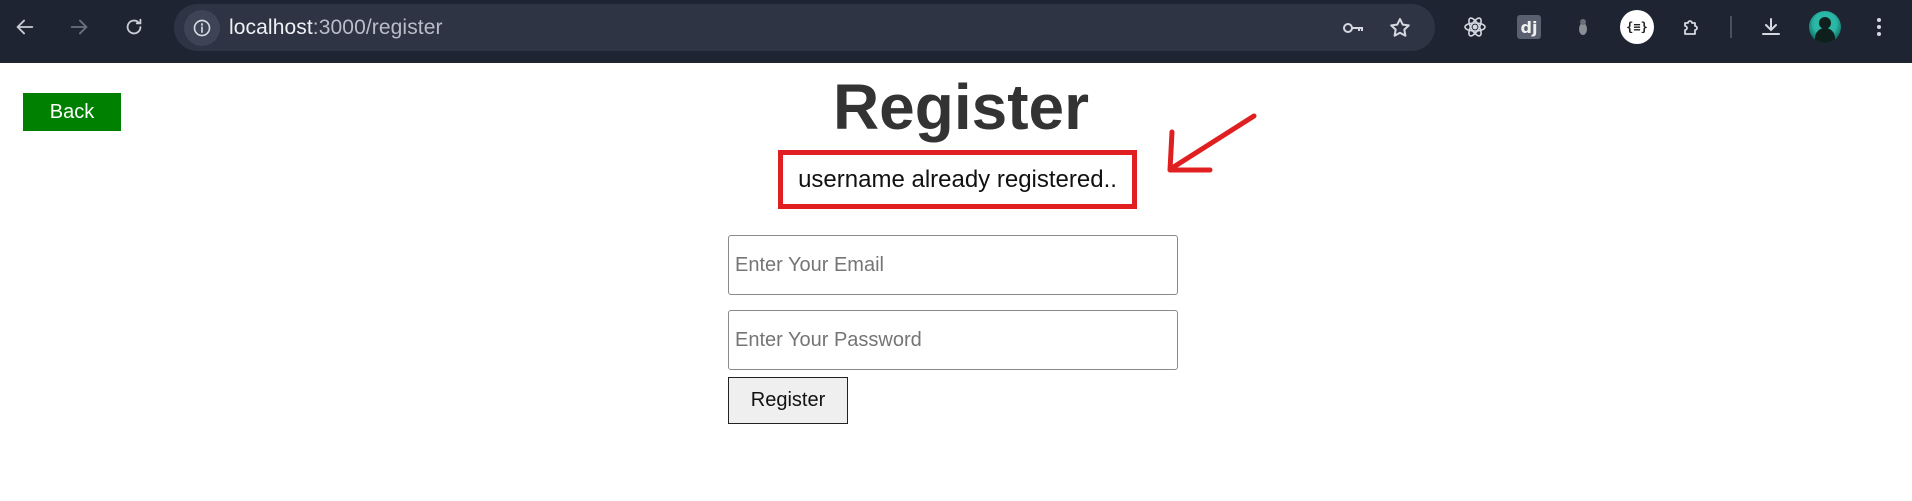 This screenshot has height=501, width=1912. I want to click on password-key-button, so click(1353, 28).